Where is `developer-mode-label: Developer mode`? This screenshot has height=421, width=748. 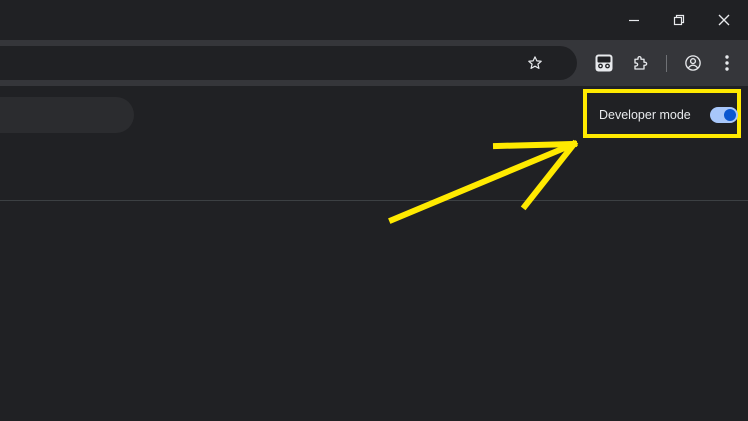 developer-mode-label: Developer mode is located at coordinates (645, 115).